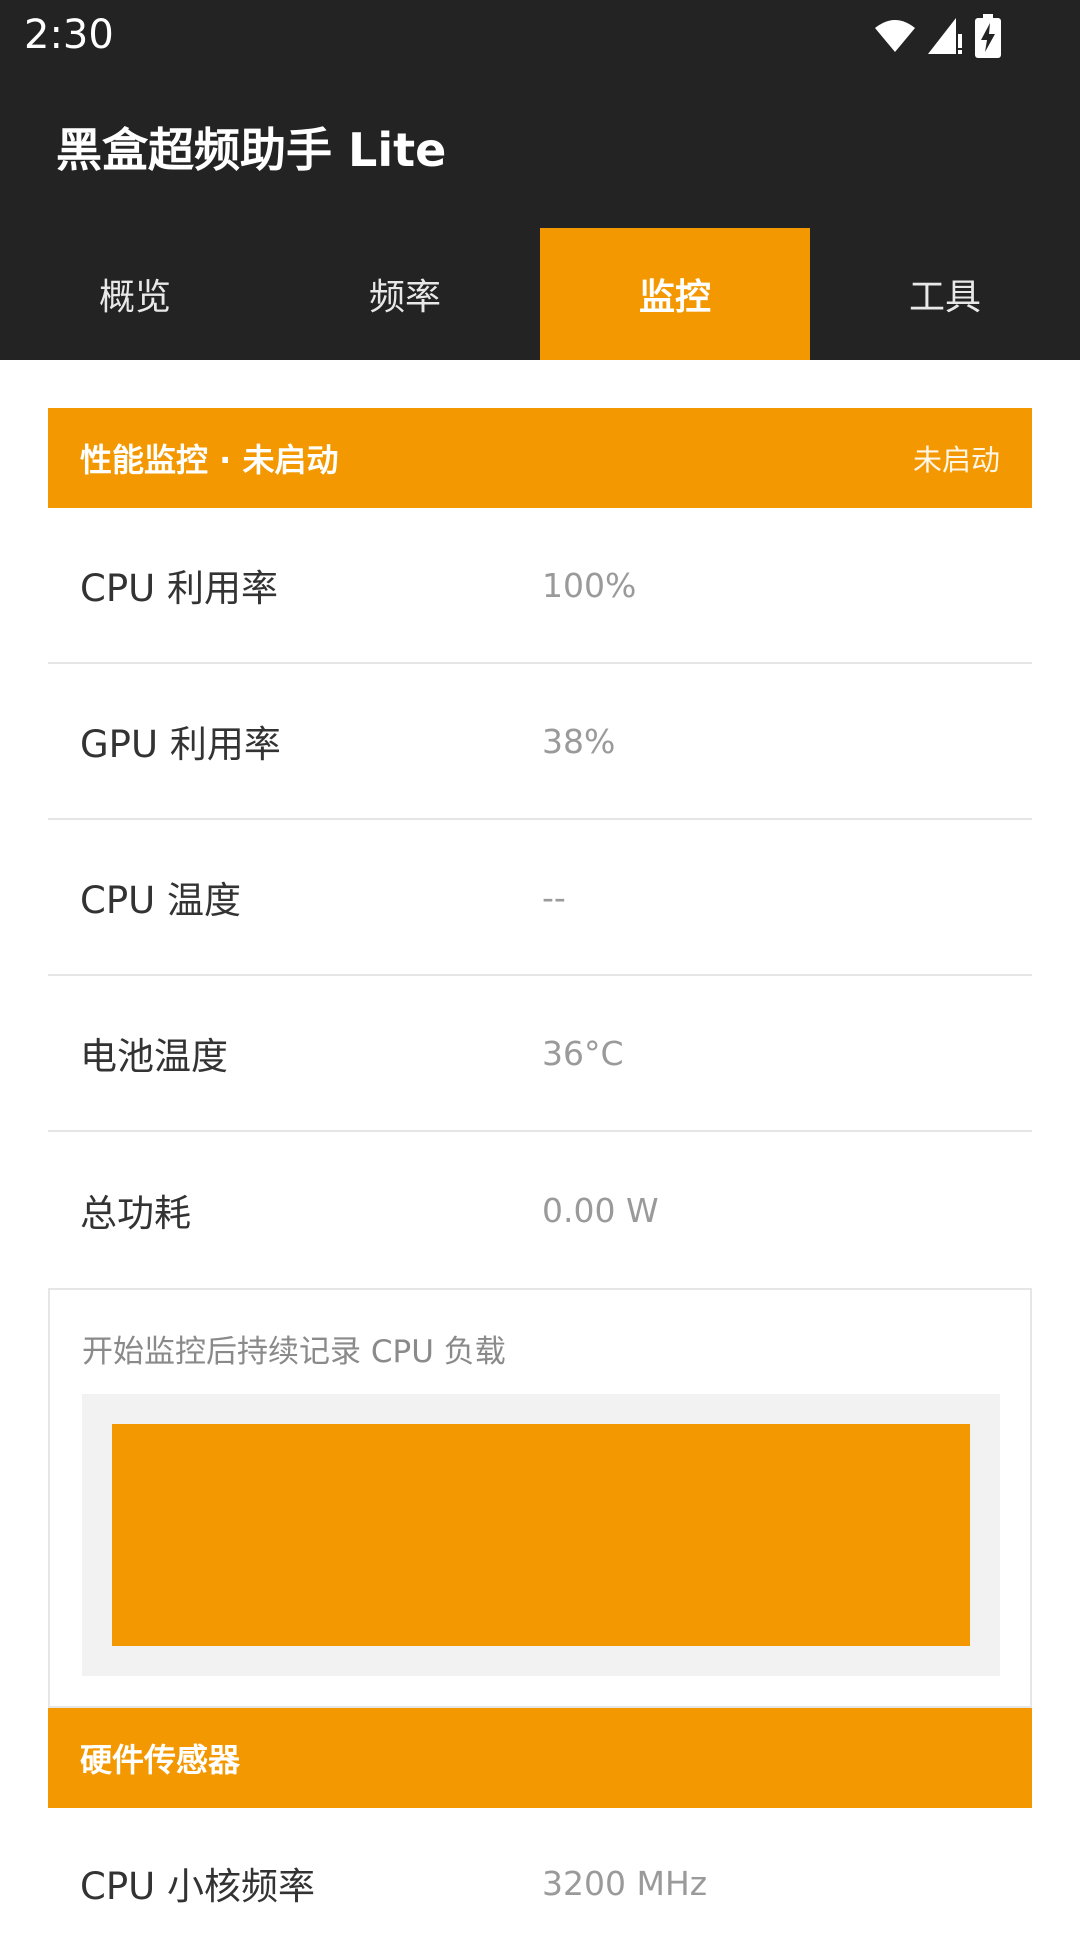  Describe the element at coordinates (540, 1210) in the screenshot. I see `total-power-row: 总功耗 0.00 W` at that location.